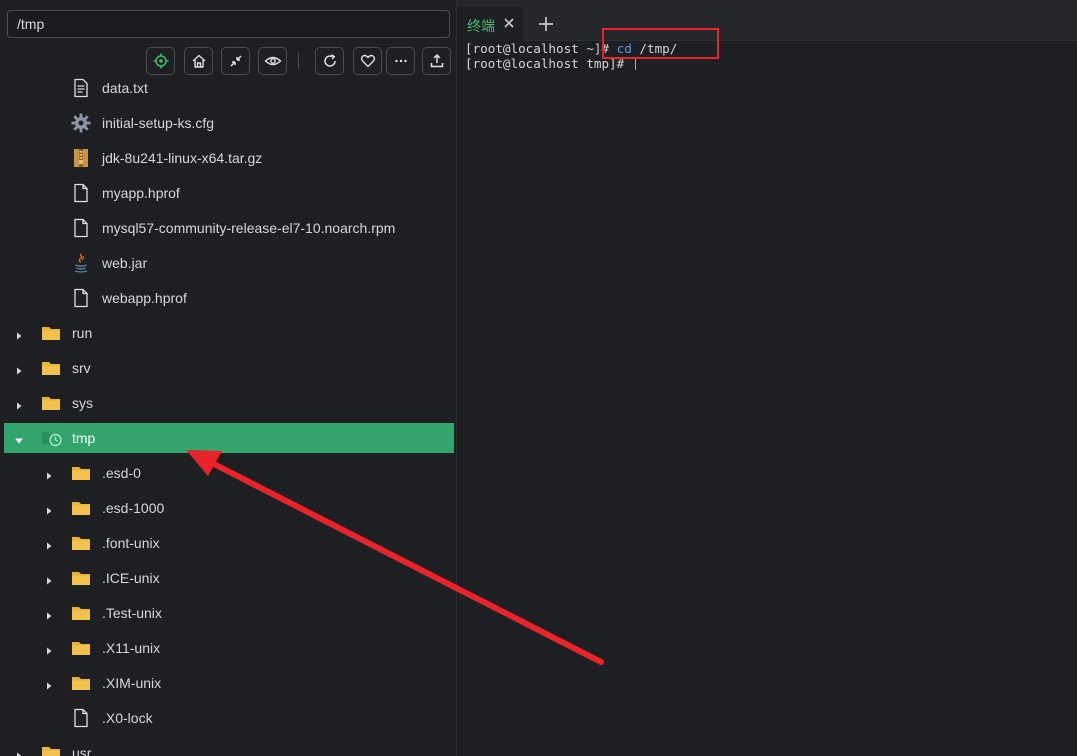  Describe the element at coordinates (229, 298) in the screenshot. I see `tree-item: webapp.hprof` at that location.